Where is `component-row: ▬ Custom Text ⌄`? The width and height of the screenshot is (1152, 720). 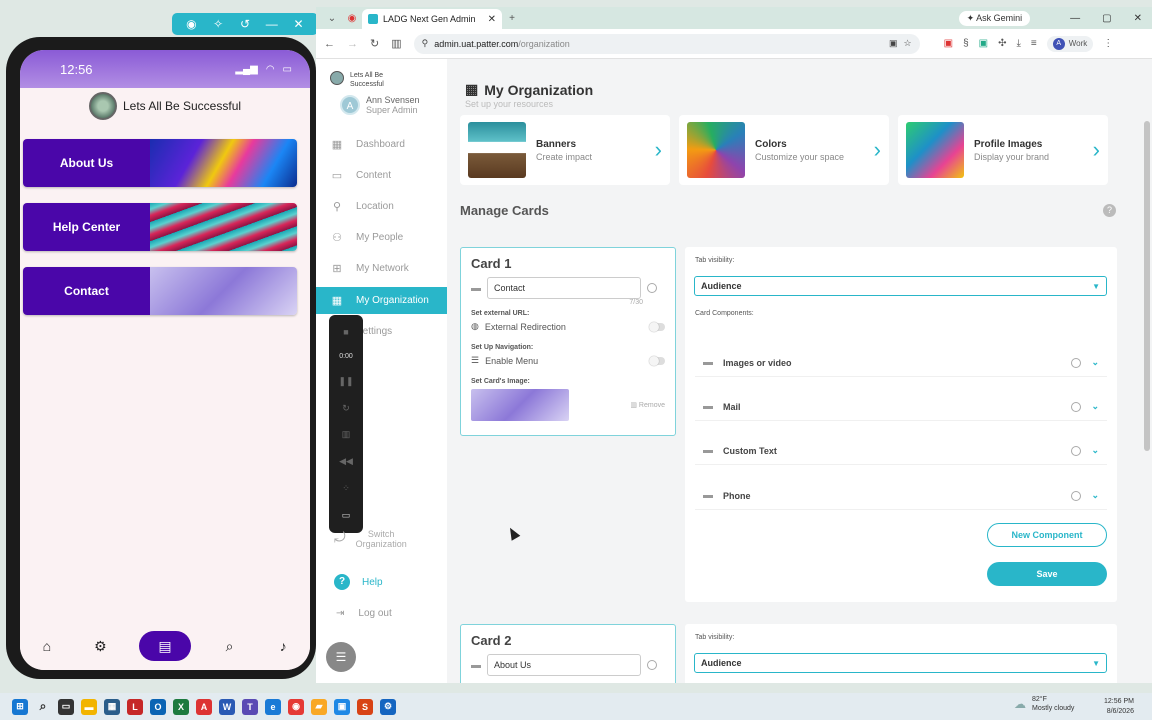 component-row: ▬ Custom Text ⌄ is located at coordinates (901, 451).